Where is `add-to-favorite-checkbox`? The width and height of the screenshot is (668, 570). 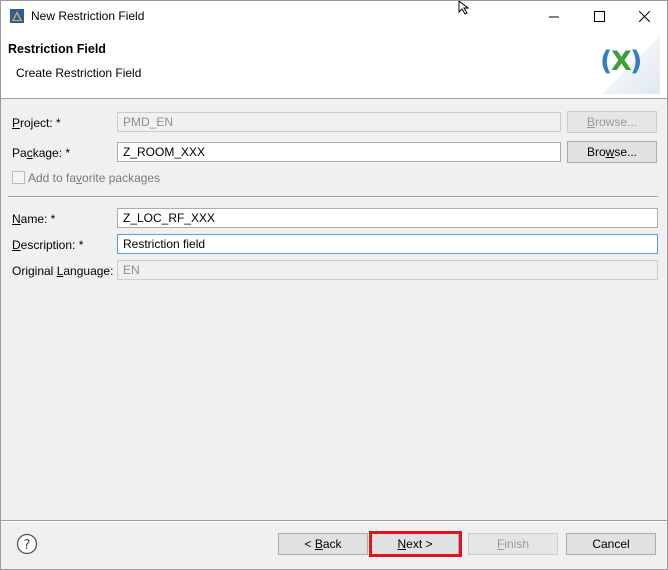
add-to-favorite-checkbox is located at coordinates (18, 177).